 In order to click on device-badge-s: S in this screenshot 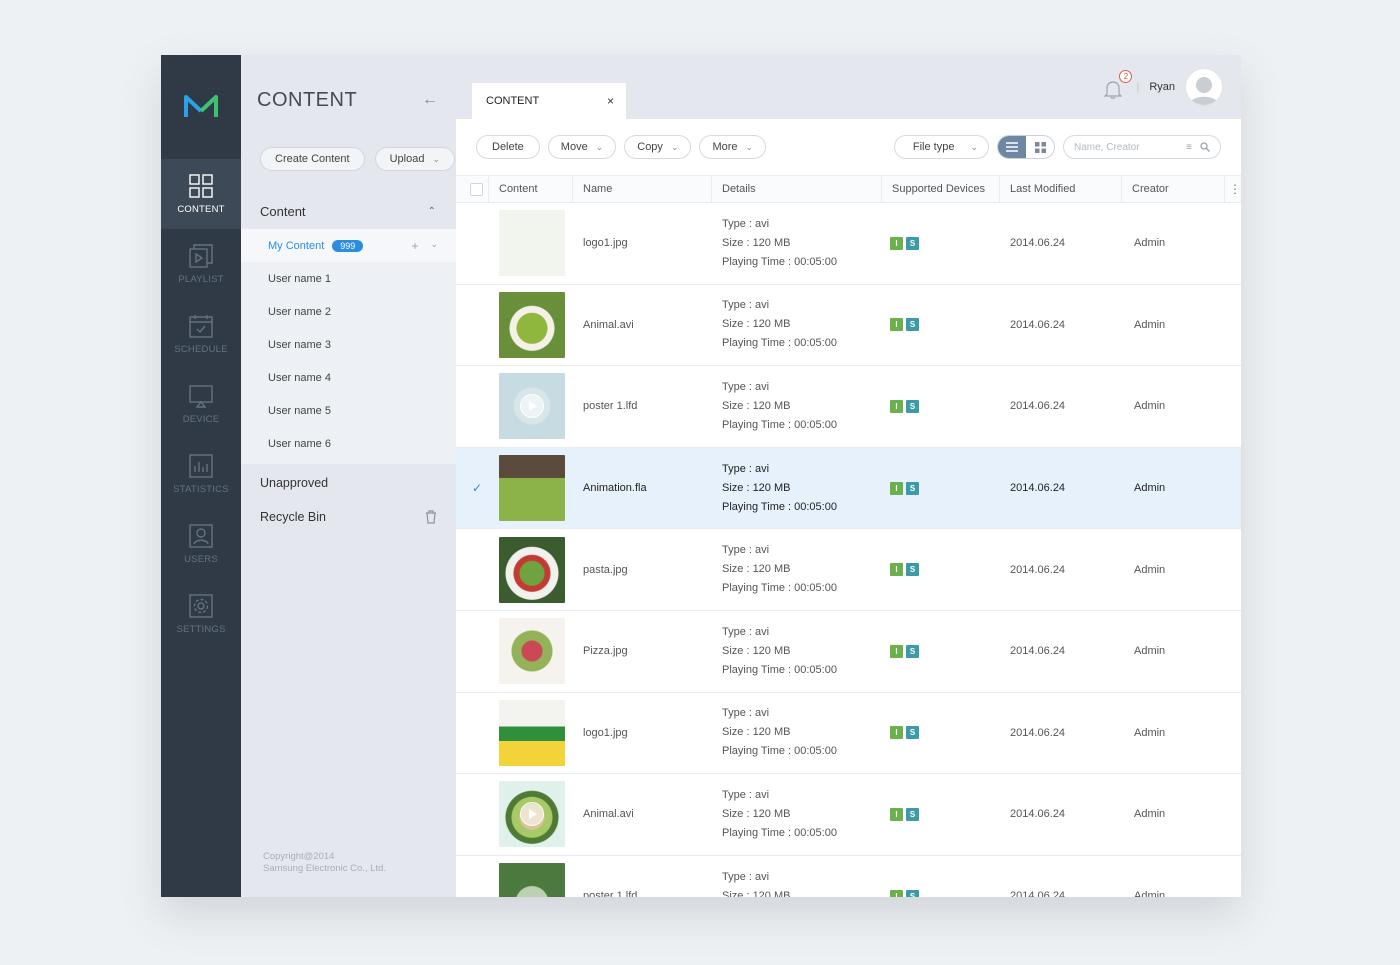, I will do `click(912, 651)`.